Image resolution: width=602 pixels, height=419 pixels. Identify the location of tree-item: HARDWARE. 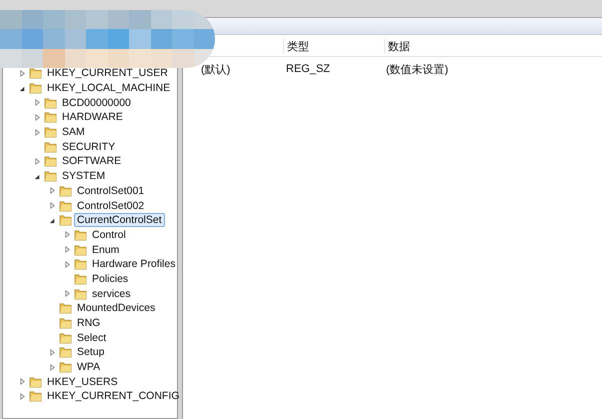
(92, 117).